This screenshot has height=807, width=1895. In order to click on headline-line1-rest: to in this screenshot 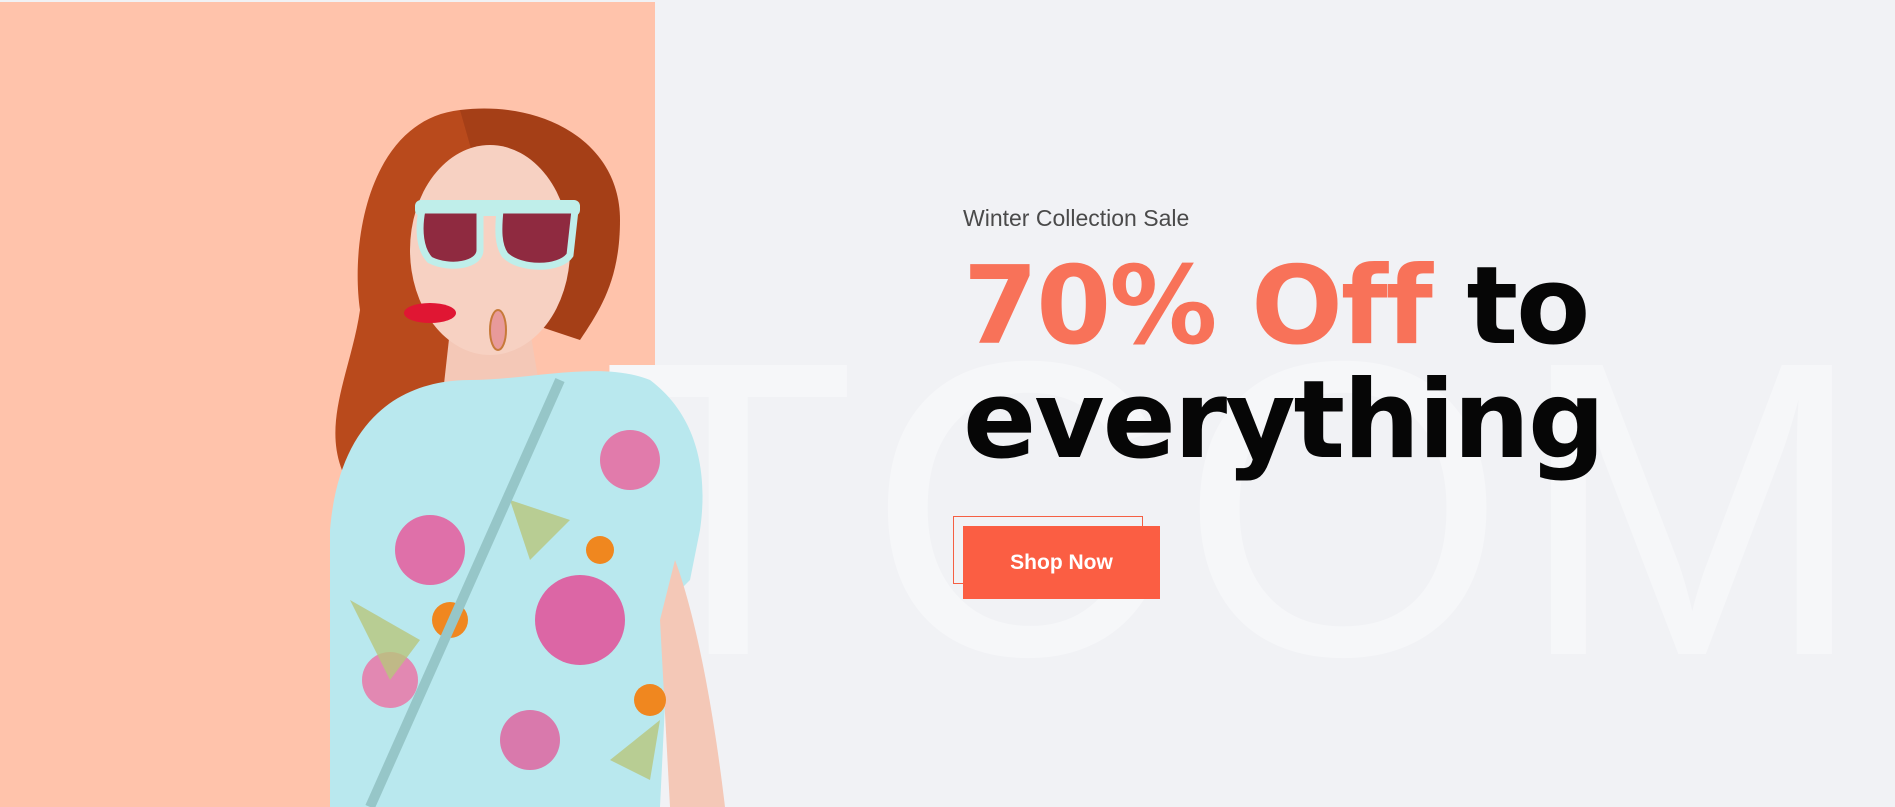, I will do `click(1528, 306)`.